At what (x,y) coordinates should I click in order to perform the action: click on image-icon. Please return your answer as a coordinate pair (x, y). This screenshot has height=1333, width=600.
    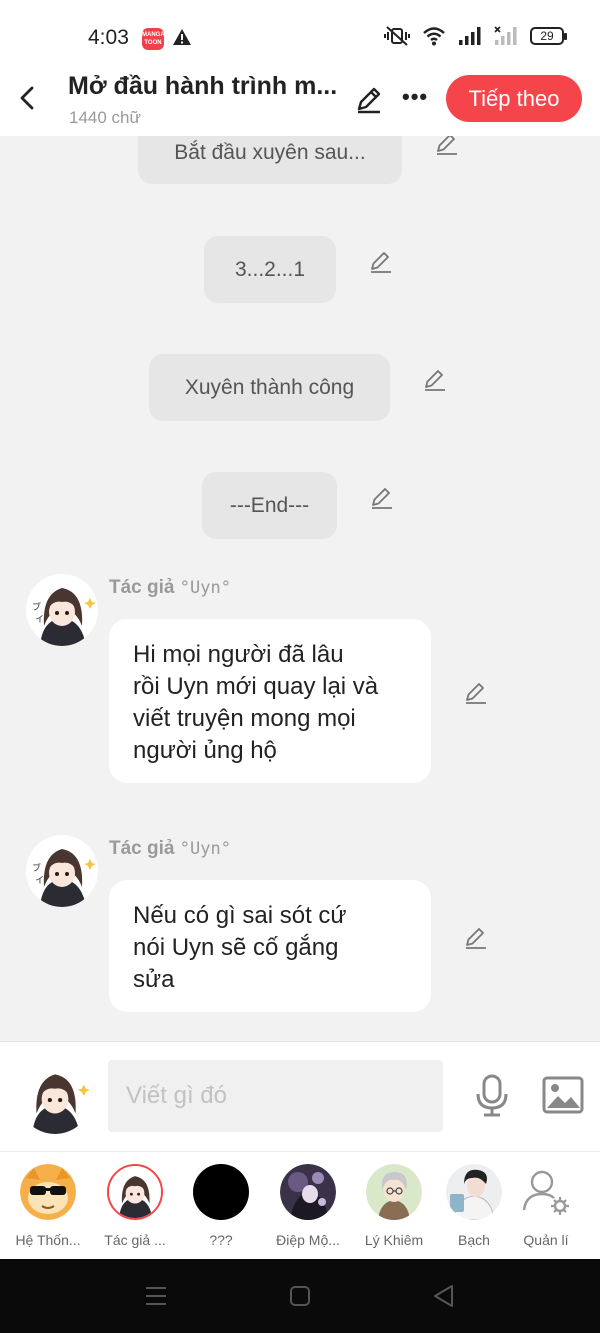
    Looking at the image, I should click on (563, 1095).